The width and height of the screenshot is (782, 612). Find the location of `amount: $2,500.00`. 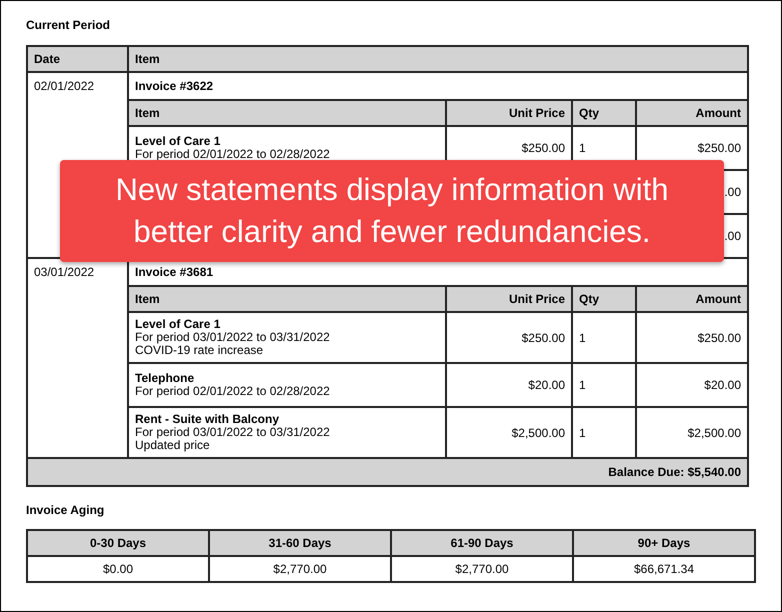

amount: $2,500.00 is located at coordinates (714, 433).